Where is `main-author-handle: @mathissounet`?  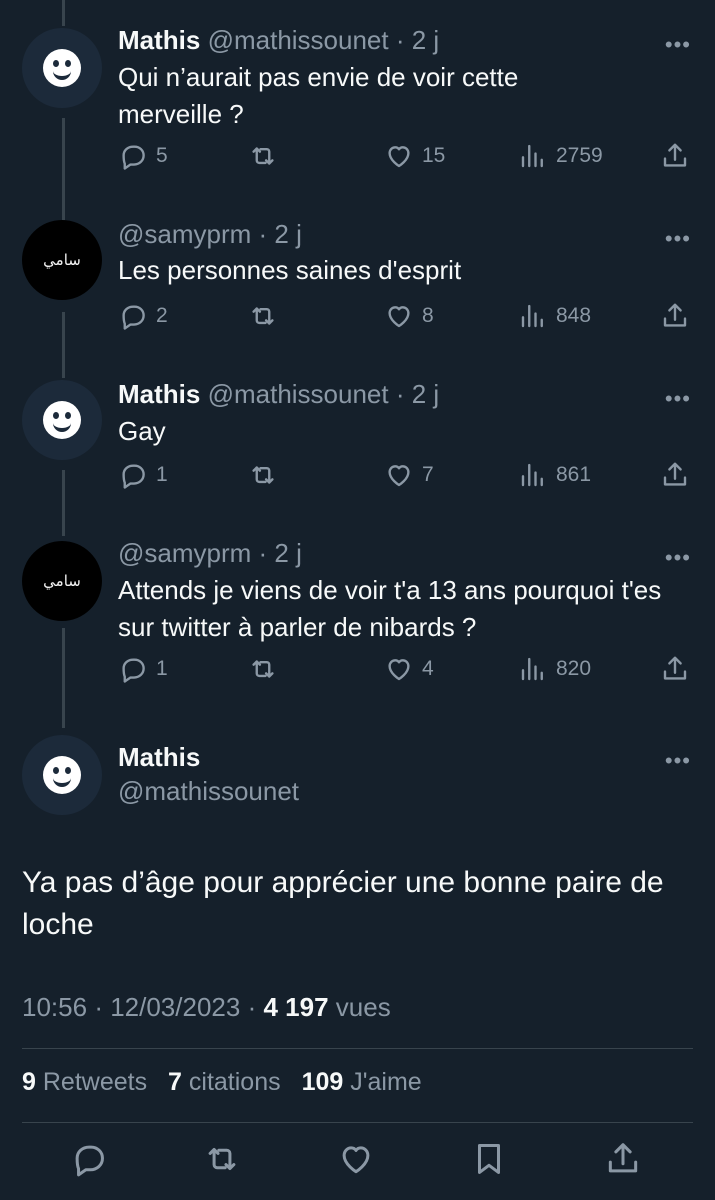 main-author-handle: @mathissounet is located at coordinates (208, 791).